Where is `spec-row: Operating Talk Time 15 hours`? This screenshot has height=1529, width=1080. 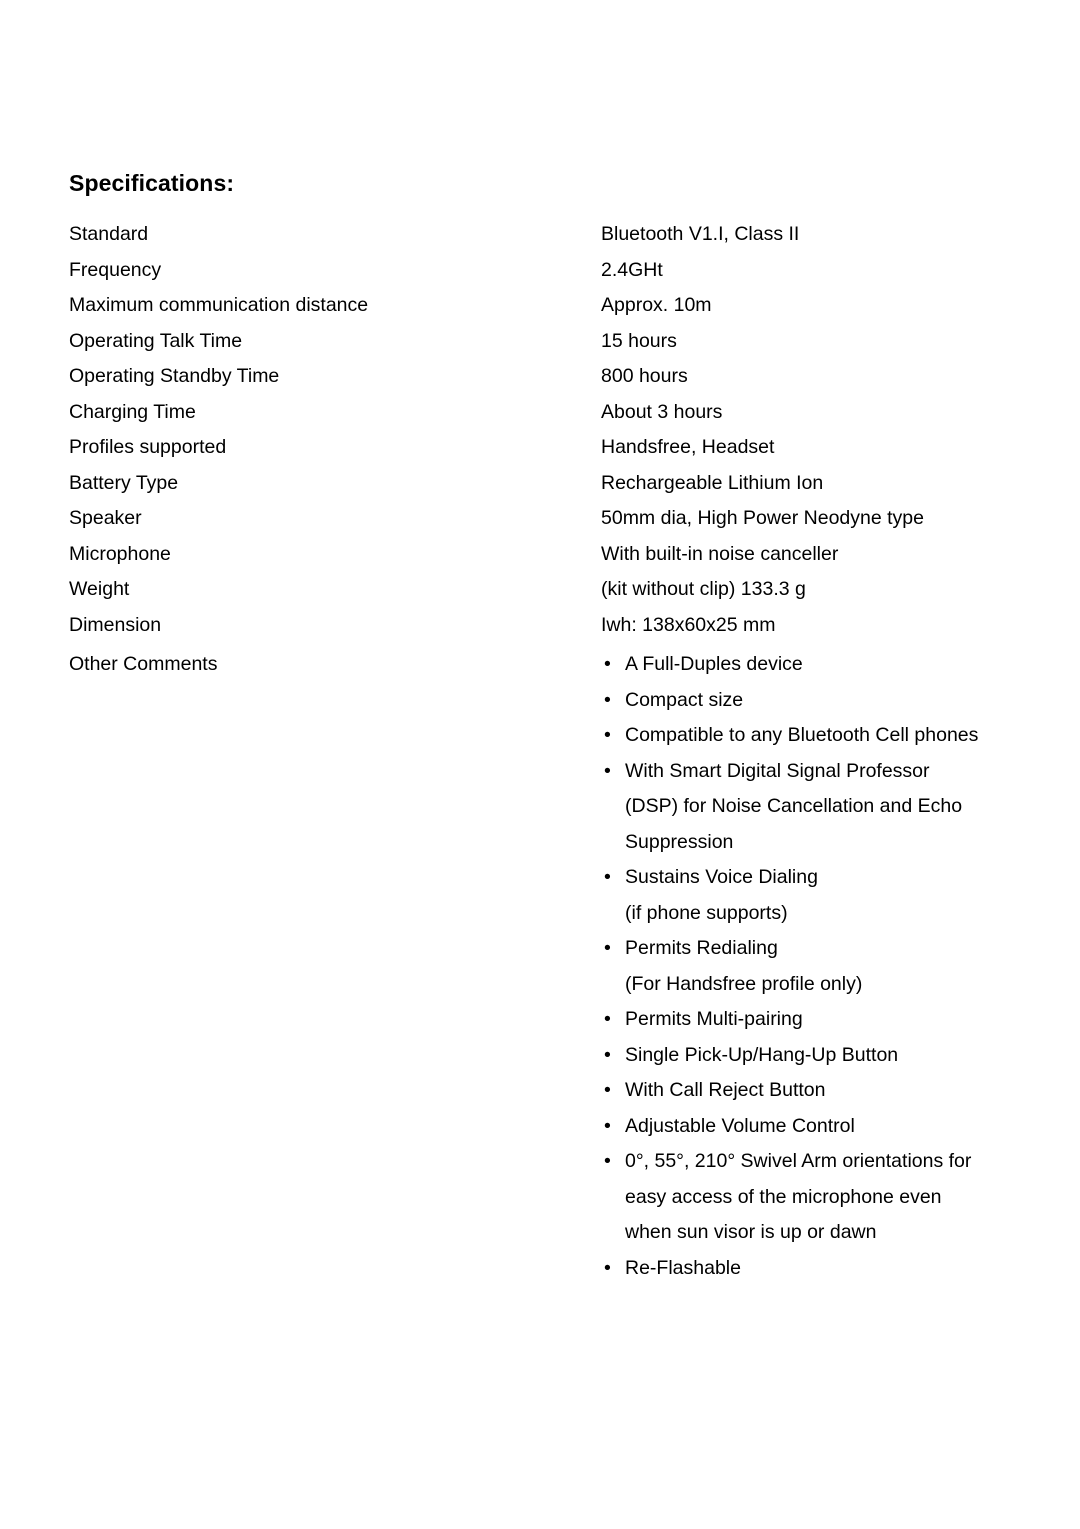 spec-row: Operating Talk Time 15 hours is located at coordinates (540, 346).